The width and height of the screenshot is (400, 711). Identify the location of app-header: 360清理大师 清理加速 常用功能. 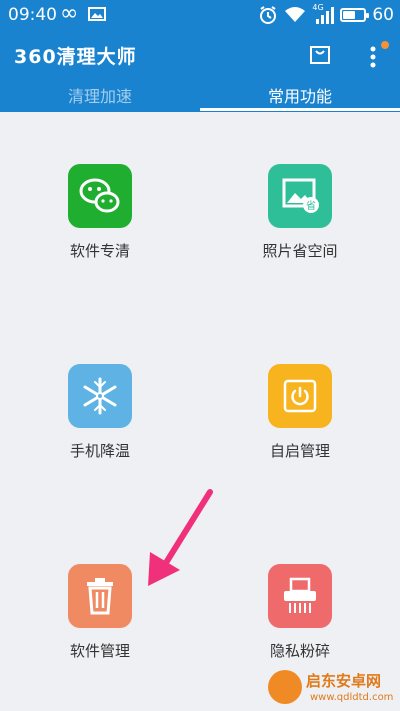
(200, 71).